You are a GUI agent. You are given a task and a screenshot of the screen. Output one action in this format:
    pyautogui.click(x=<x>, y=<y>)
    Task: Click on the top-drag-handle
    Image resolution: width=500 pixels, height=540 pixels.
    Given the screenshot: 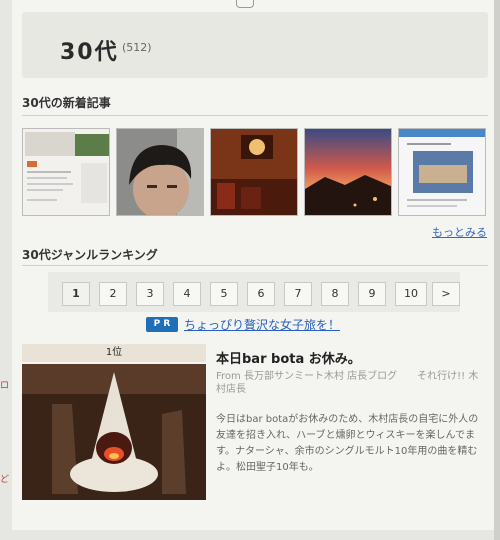 What is the action you would take?
    pyautogui.click(x=245, y=4)
    